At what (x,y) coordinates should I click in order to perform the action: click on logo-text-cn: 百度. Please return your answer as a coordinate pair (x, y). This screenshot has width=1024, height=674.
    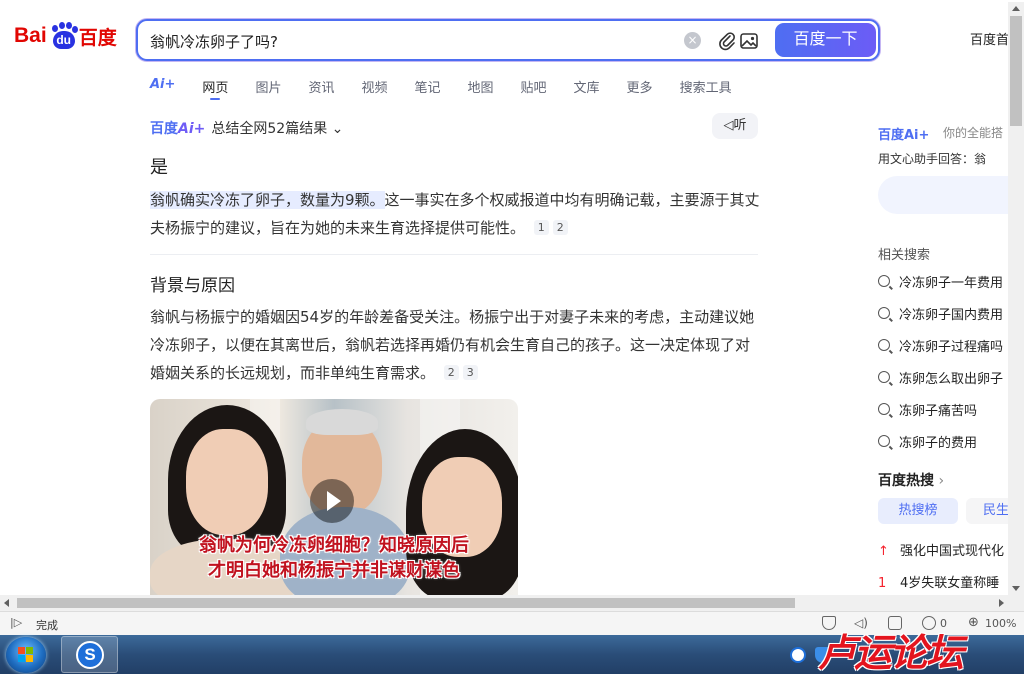
    Looking at the image, I should click on (97, 37).